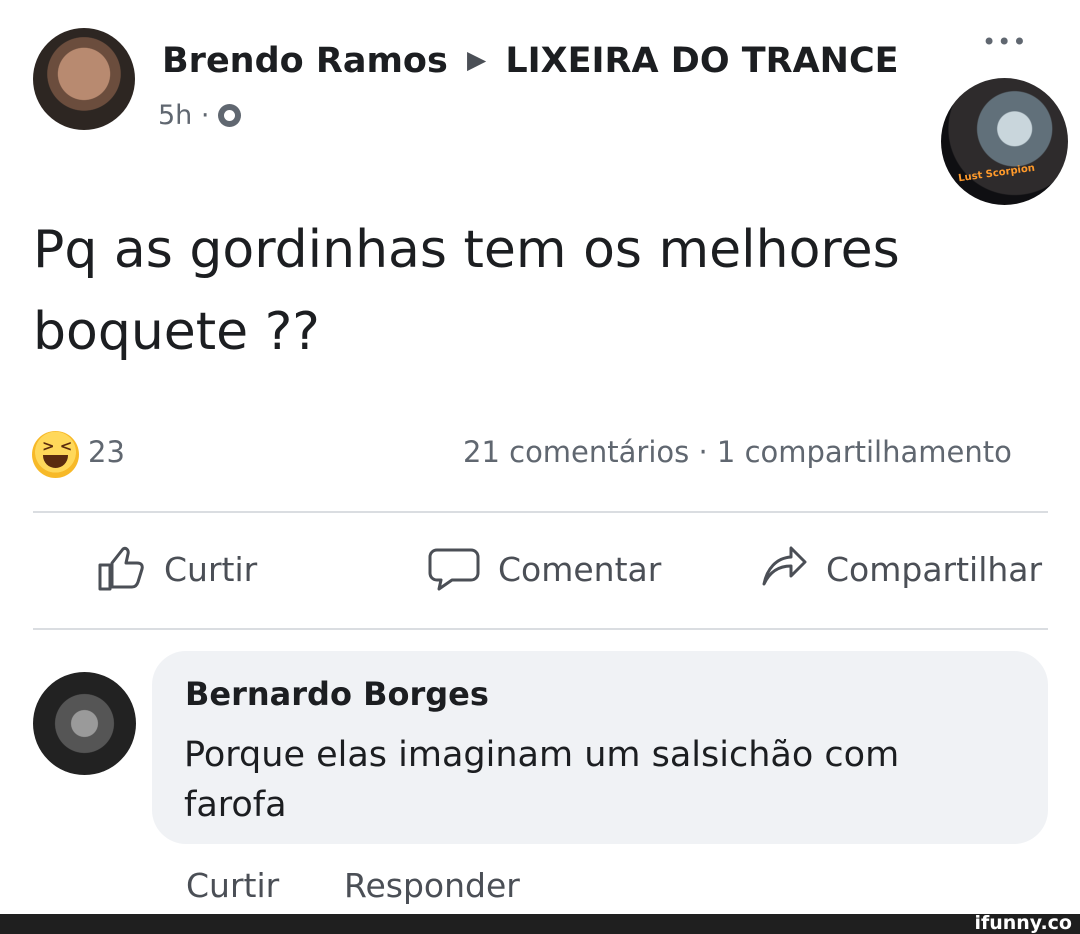 This screenshot has width=1080, height=934. What do you see at coordinates (934, 569) in the screenshot?
I see `share-label: Compartilhar` at bounding box center [934, 569].